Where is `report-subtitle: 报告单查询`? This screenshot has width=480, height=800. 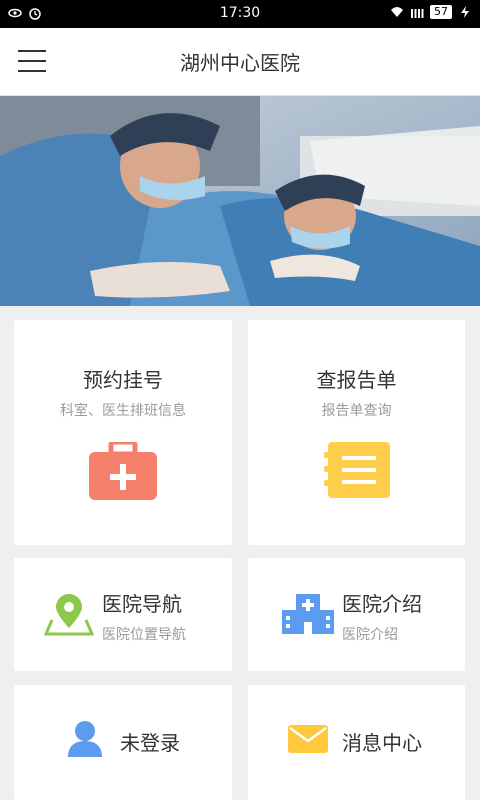 report-subtitle: 报告单查询 is located at coordinates (356, 411).